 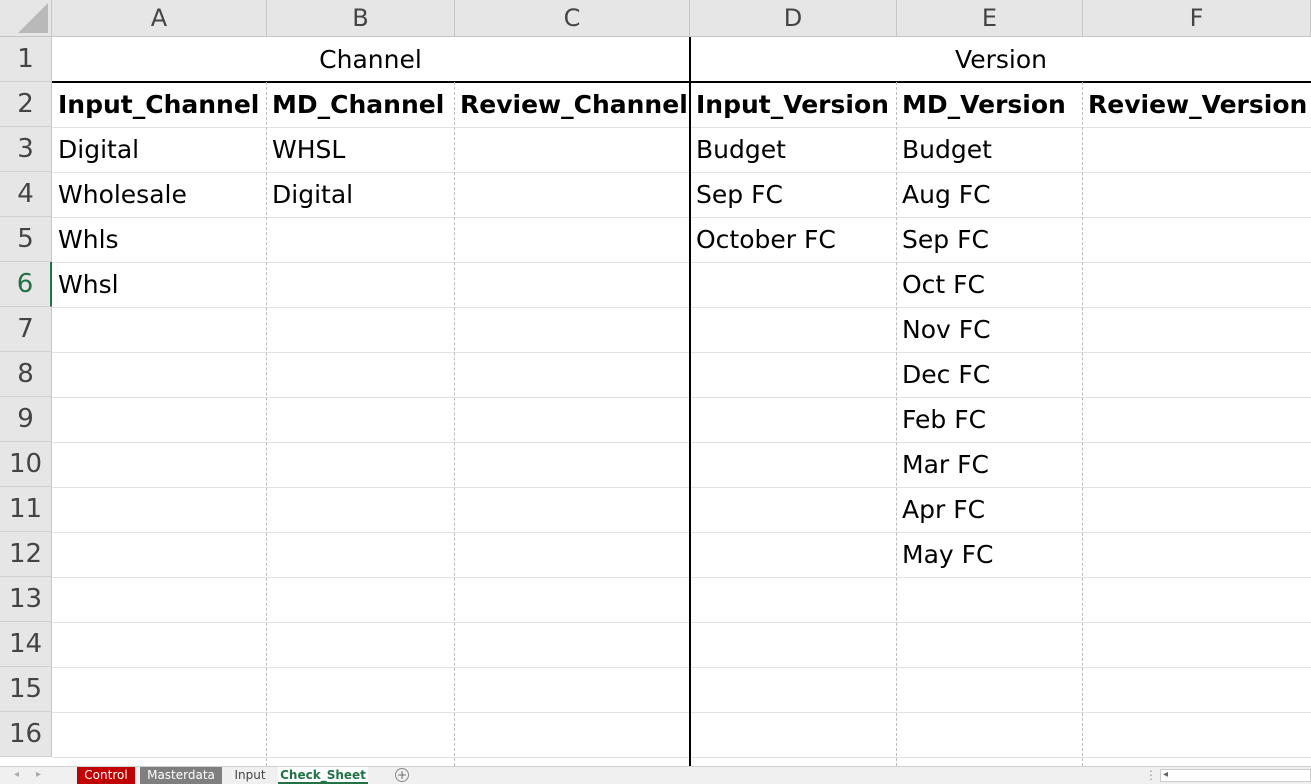 I want to click on sheet-tab-masterdata: Masterdata, so click(x=181, y=775).